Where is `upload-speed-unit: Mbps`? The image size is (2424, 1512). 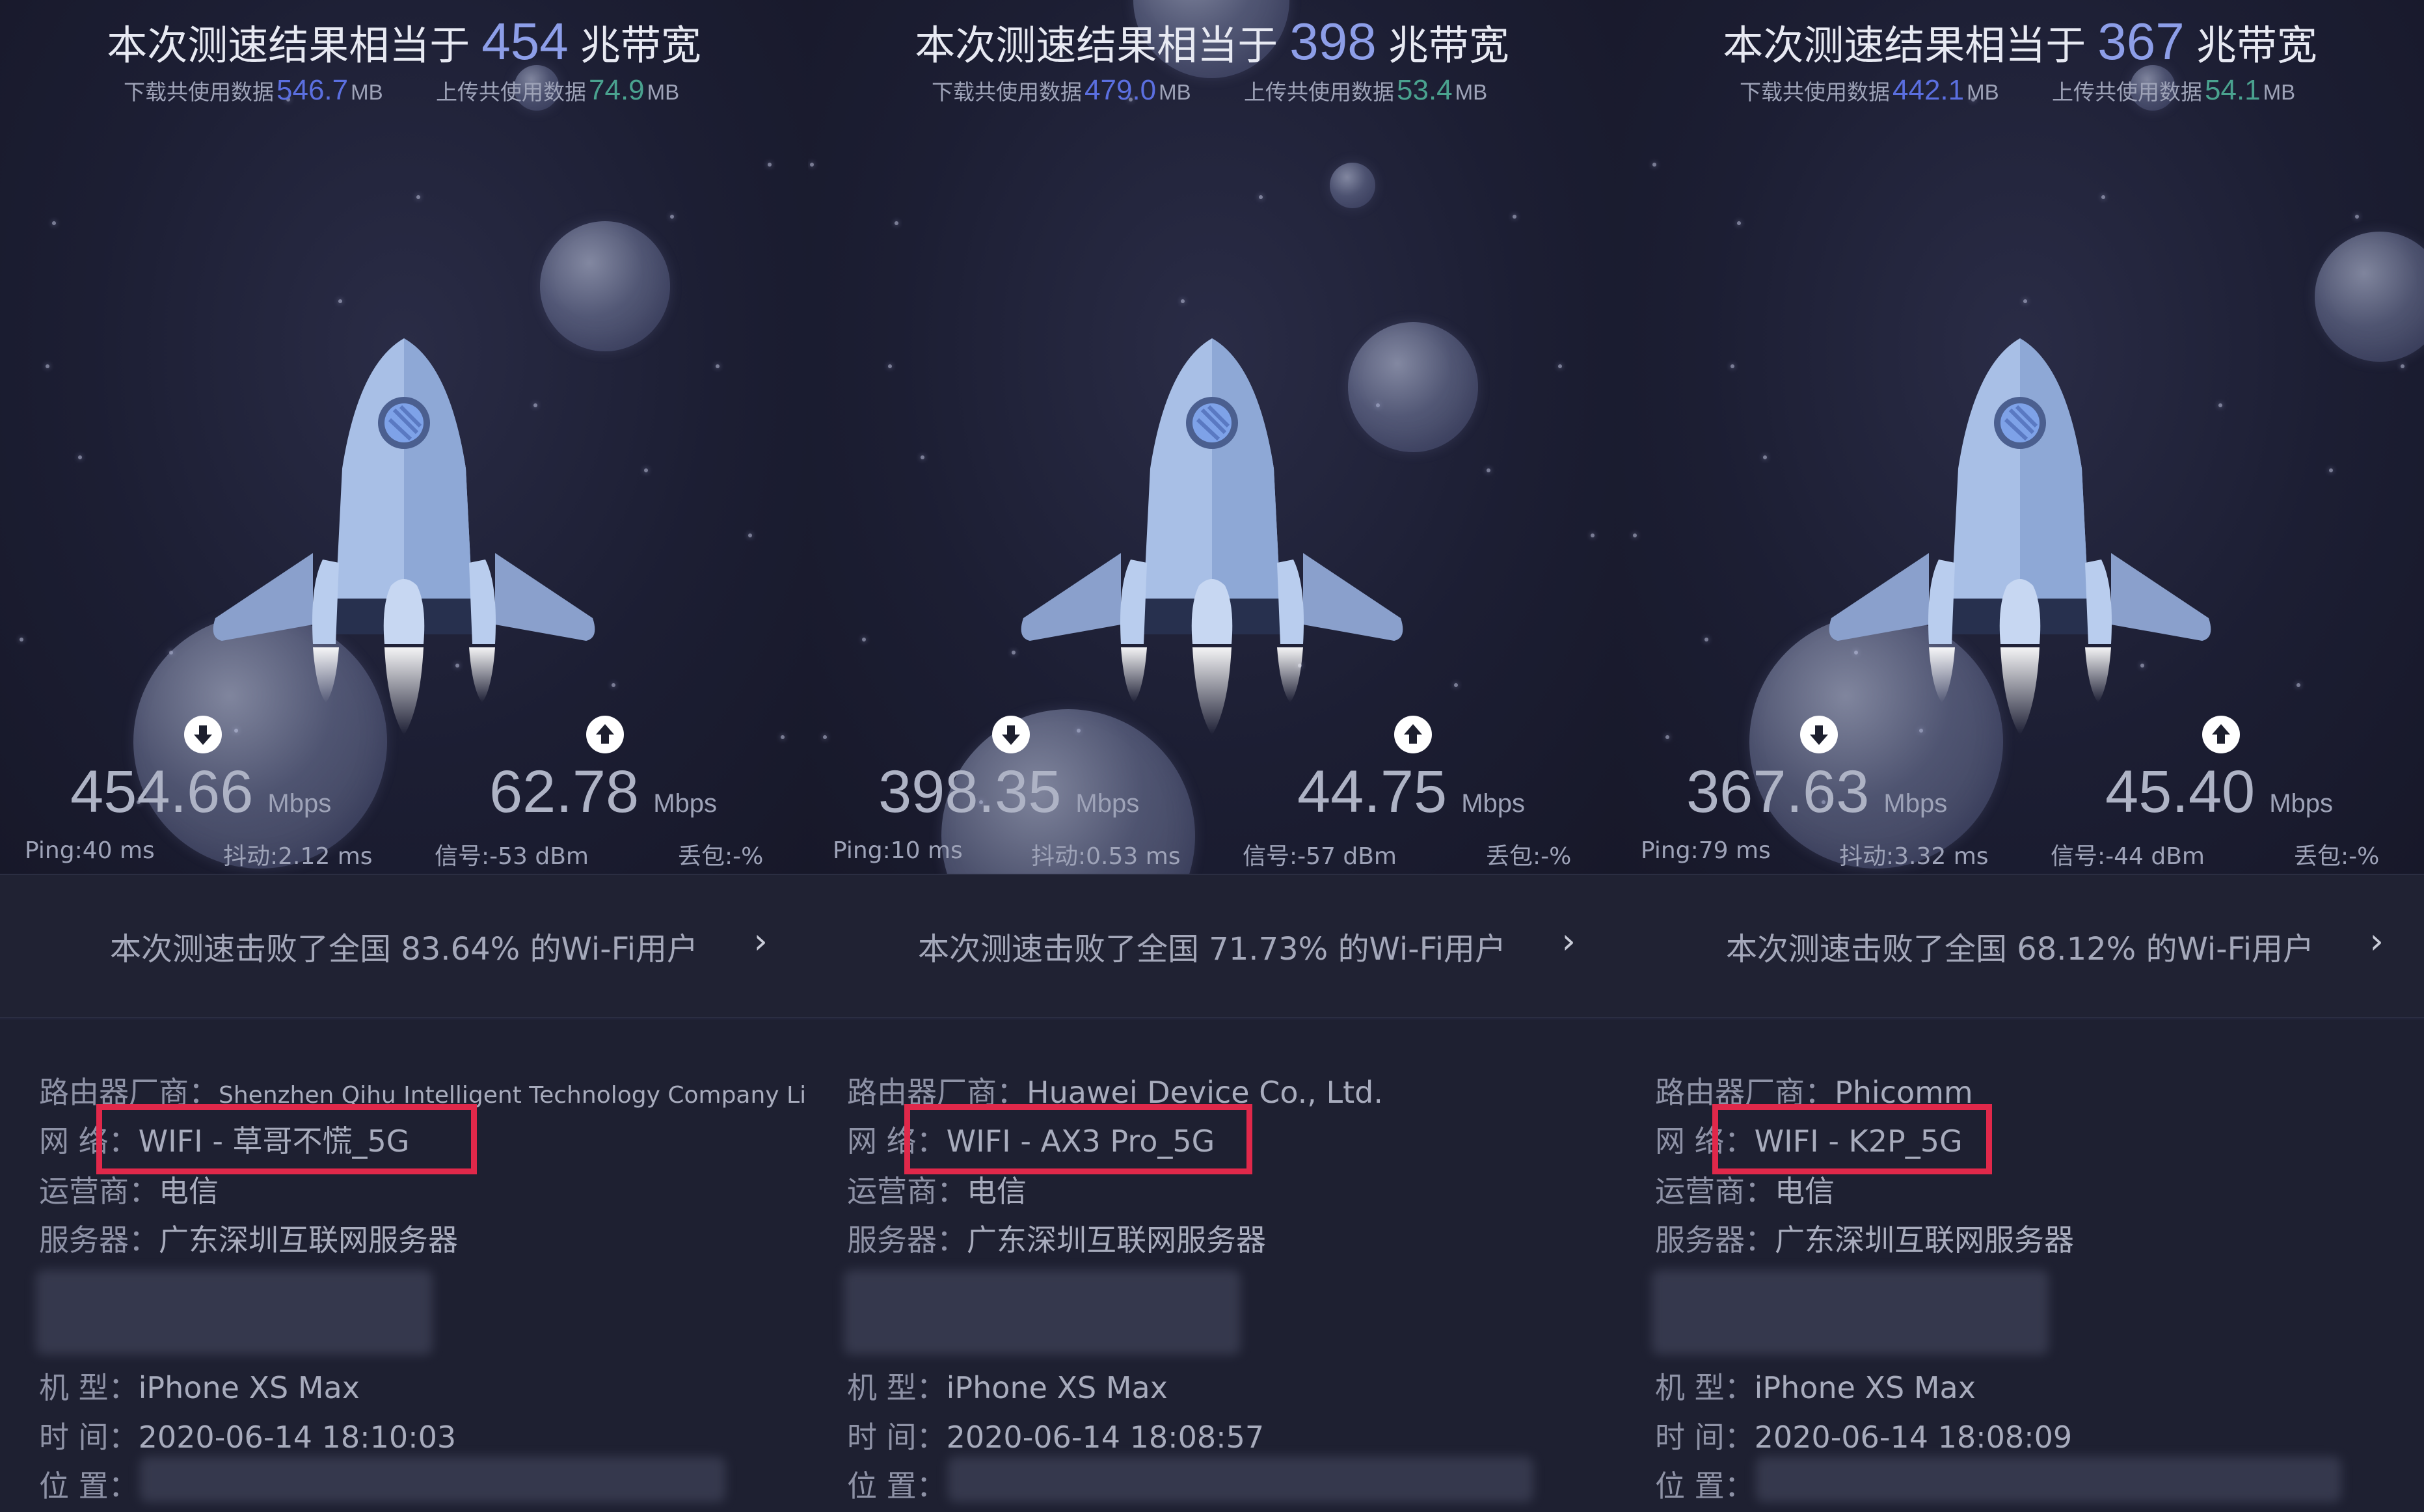 upload-speed-unit: Mbps is located at coordinates (1494, 803).